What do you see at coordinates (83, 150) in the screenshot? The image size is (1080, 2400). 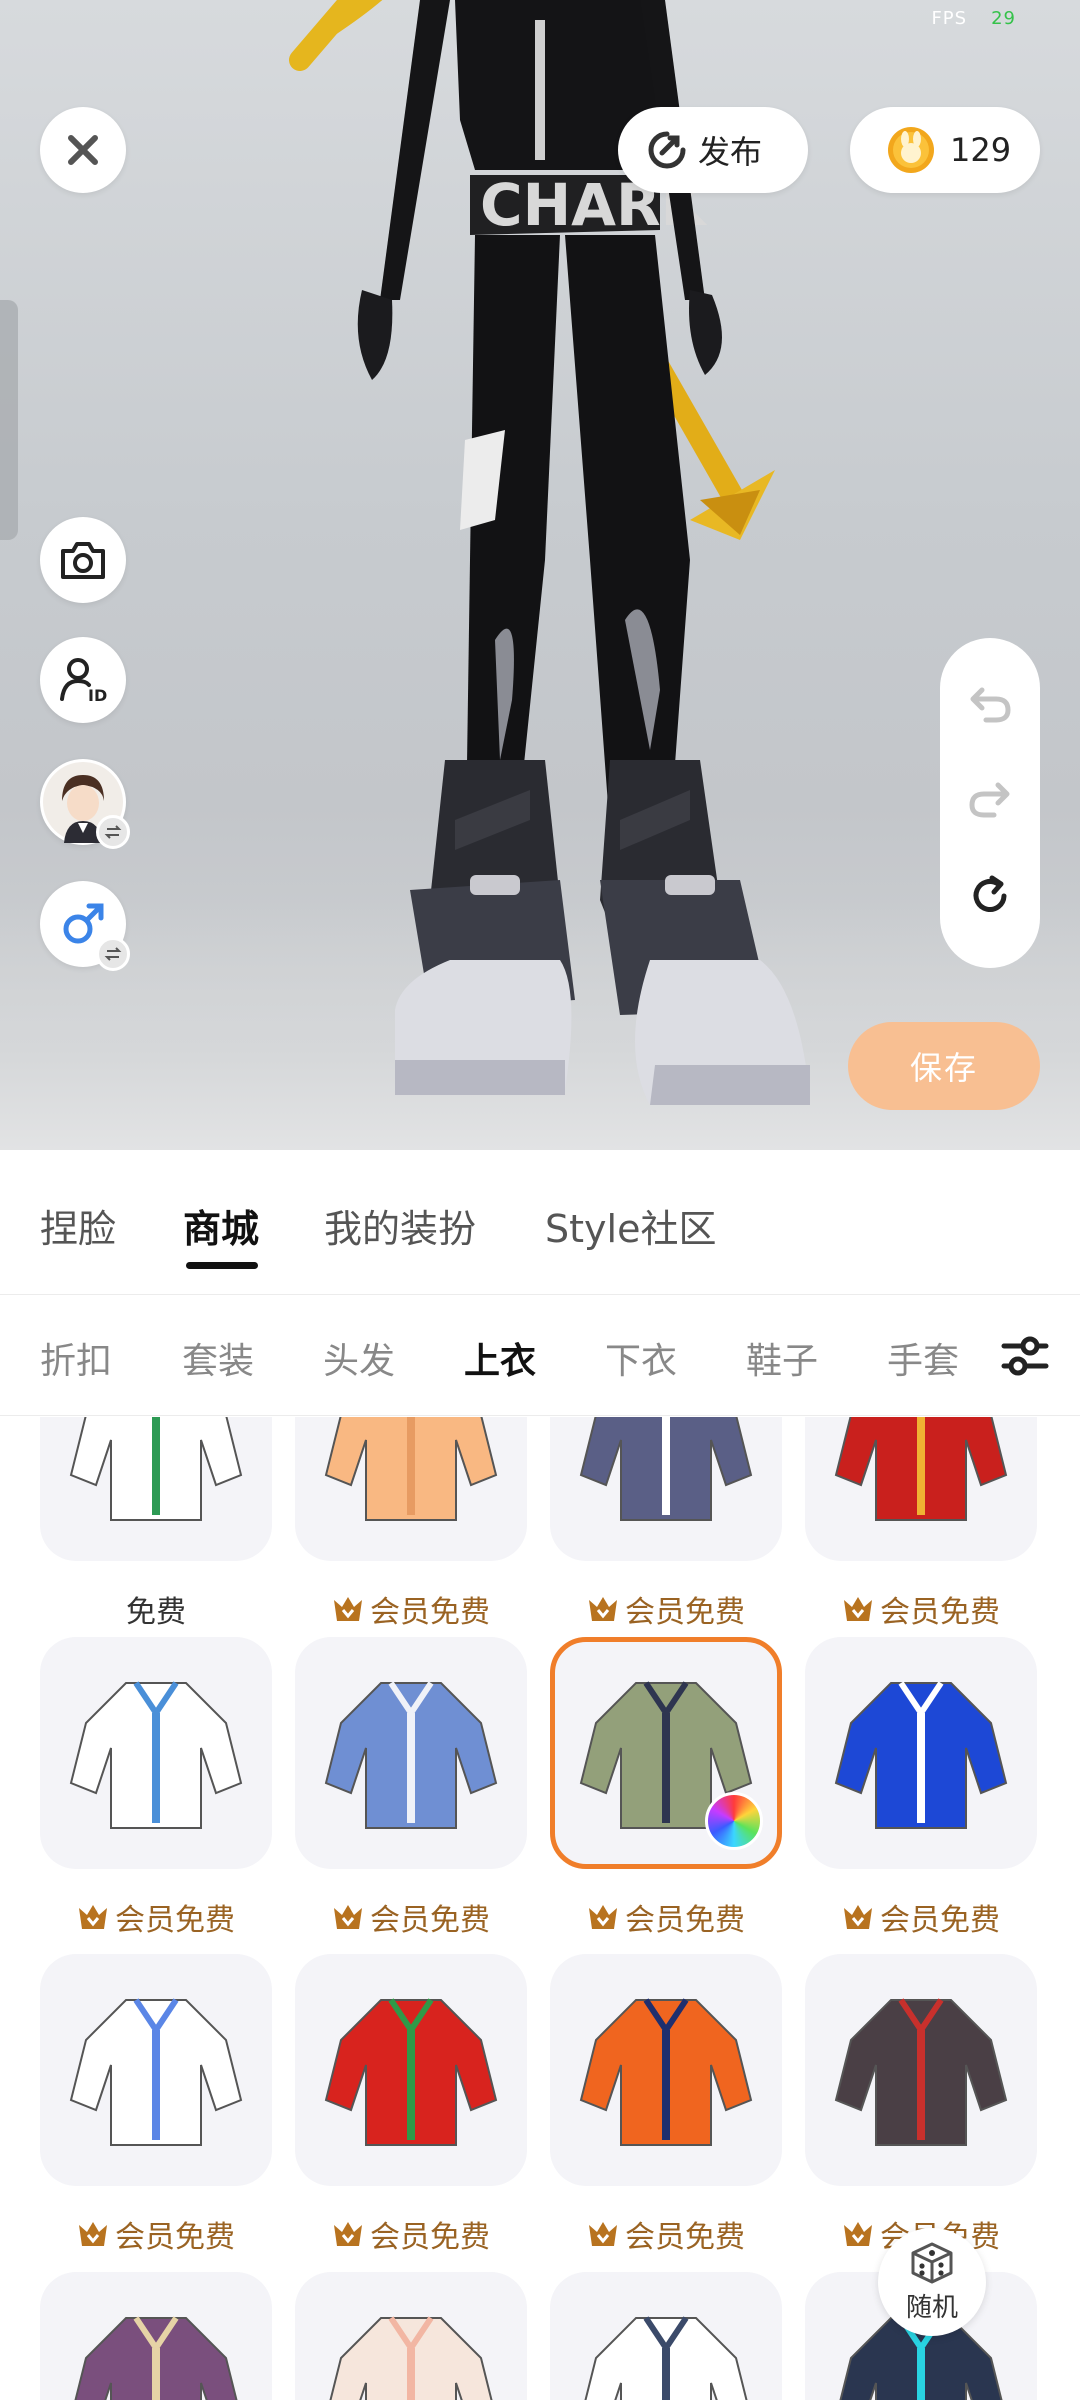 I see `close-button` at bounding box center [83, 150].